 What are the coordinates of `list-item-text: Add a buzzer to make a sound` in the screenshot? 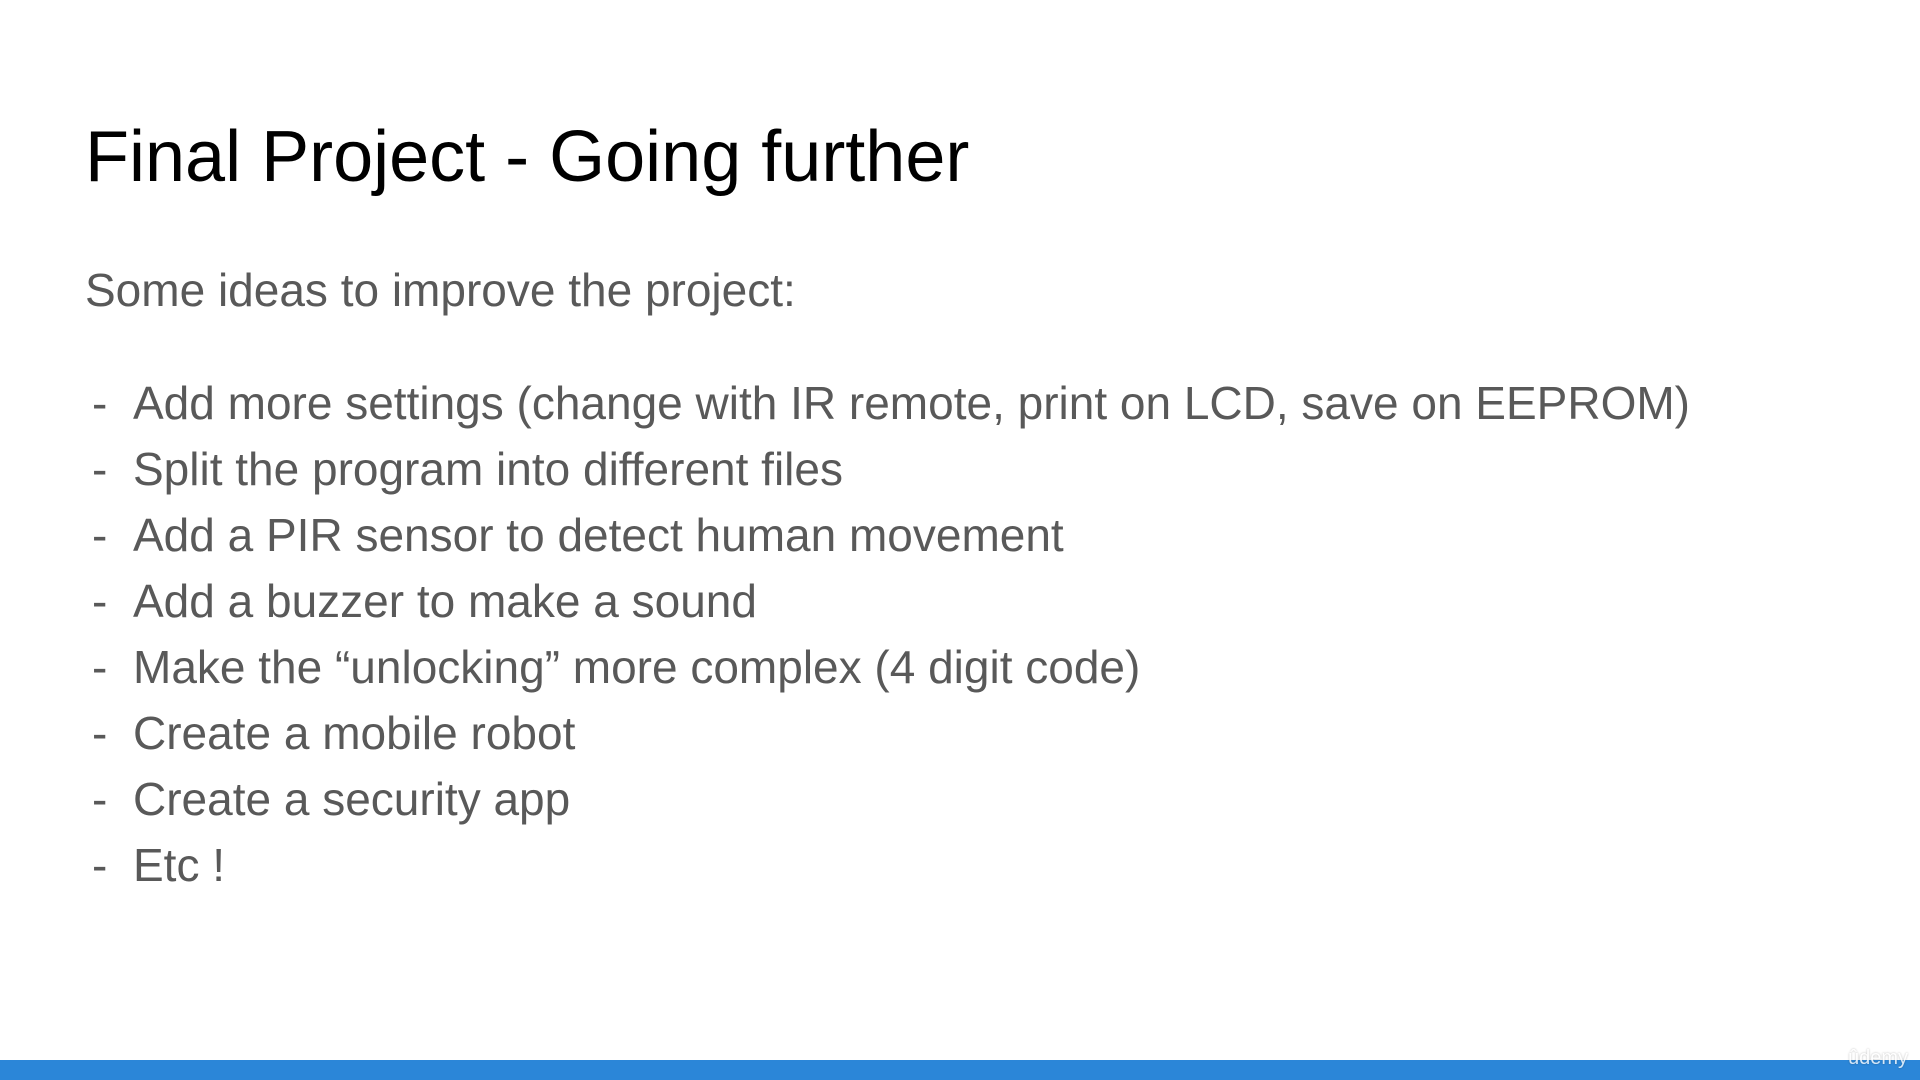 It's located at (445, 601).